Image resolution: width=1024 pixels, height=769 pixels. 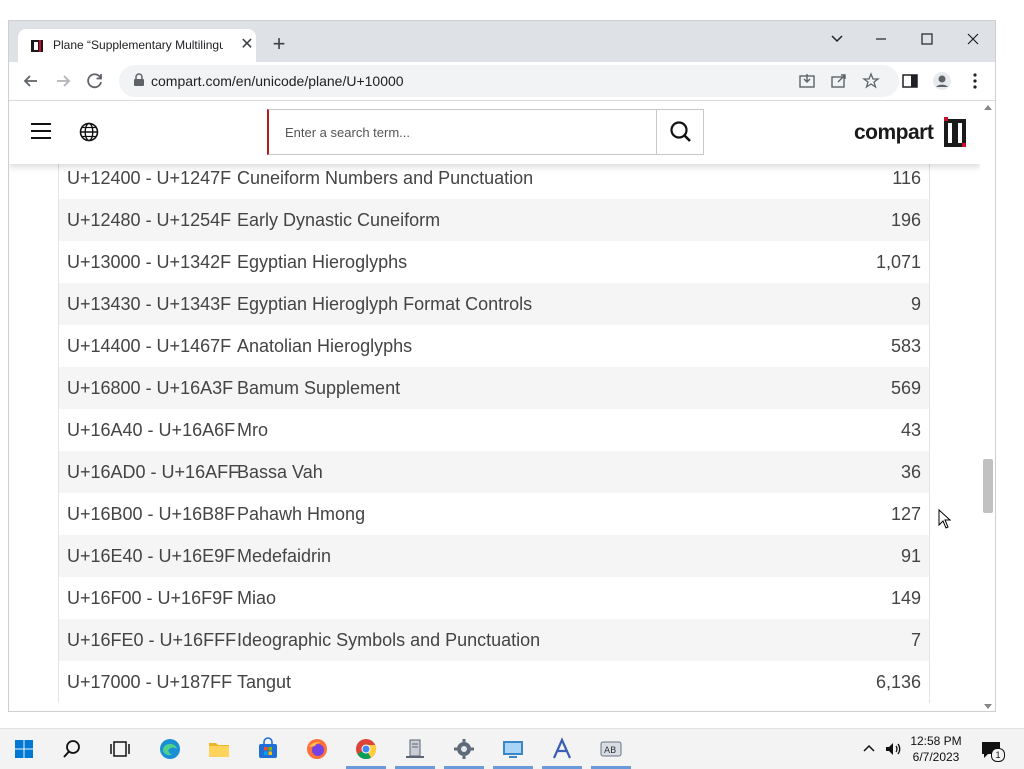 What do you see at coordinates (324, 346) in the screenshot?
I see `block-name-link: Anatolian Hieroglyphs` at bounding box center [324, 346].